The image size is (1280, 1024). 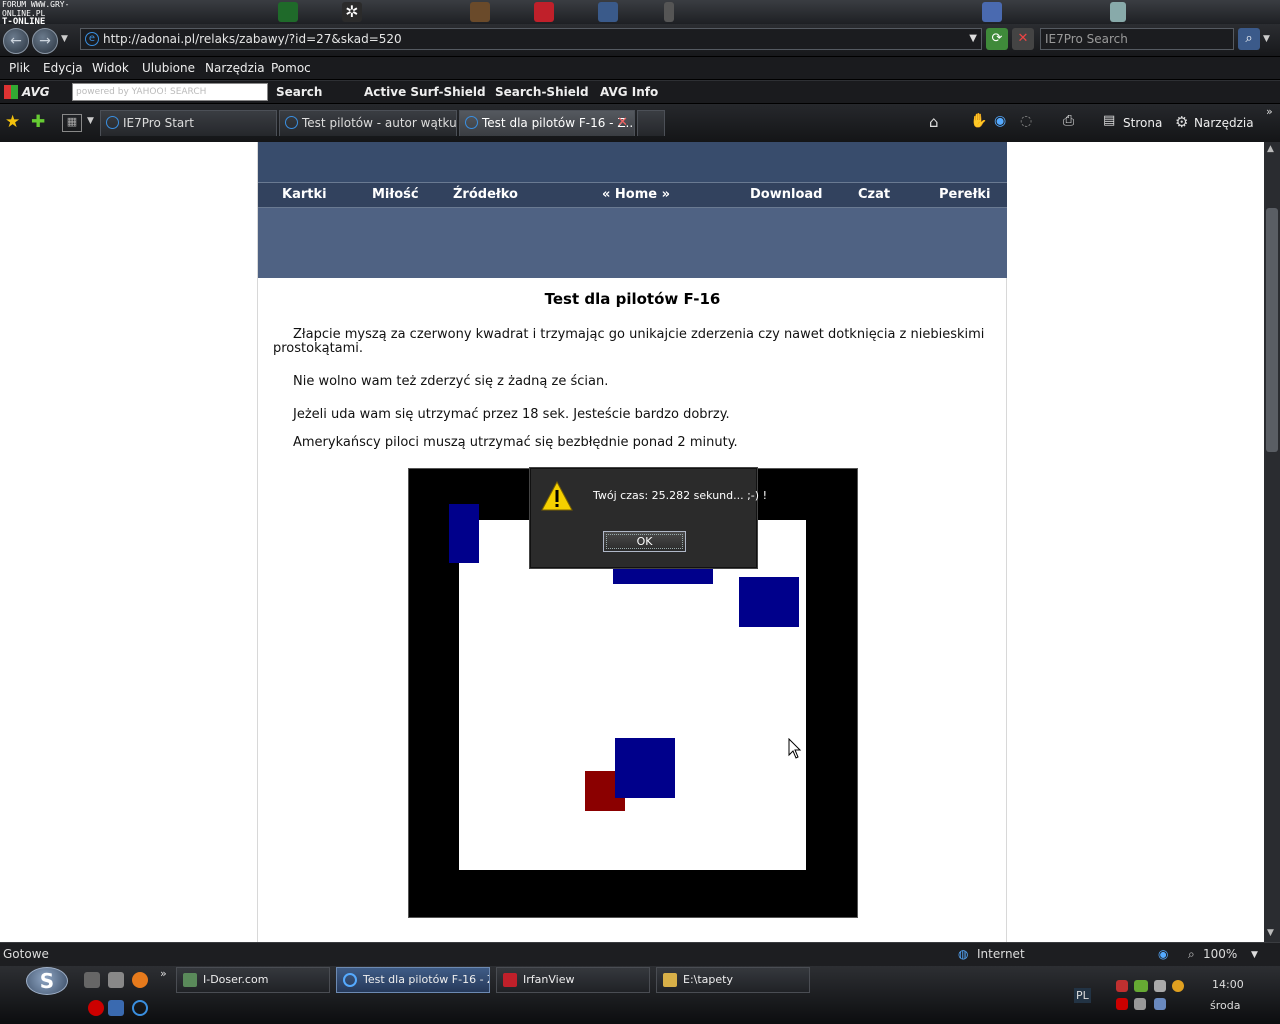 I want to click on close-tab-icon: ✕, so click(x=622, y=123).